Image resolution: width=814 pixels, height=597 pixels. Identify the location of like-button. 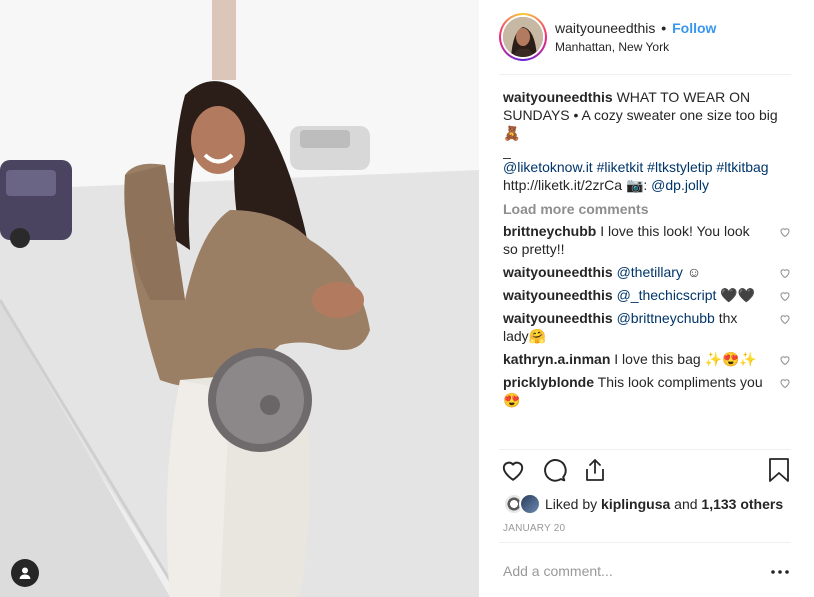
(513, 470).